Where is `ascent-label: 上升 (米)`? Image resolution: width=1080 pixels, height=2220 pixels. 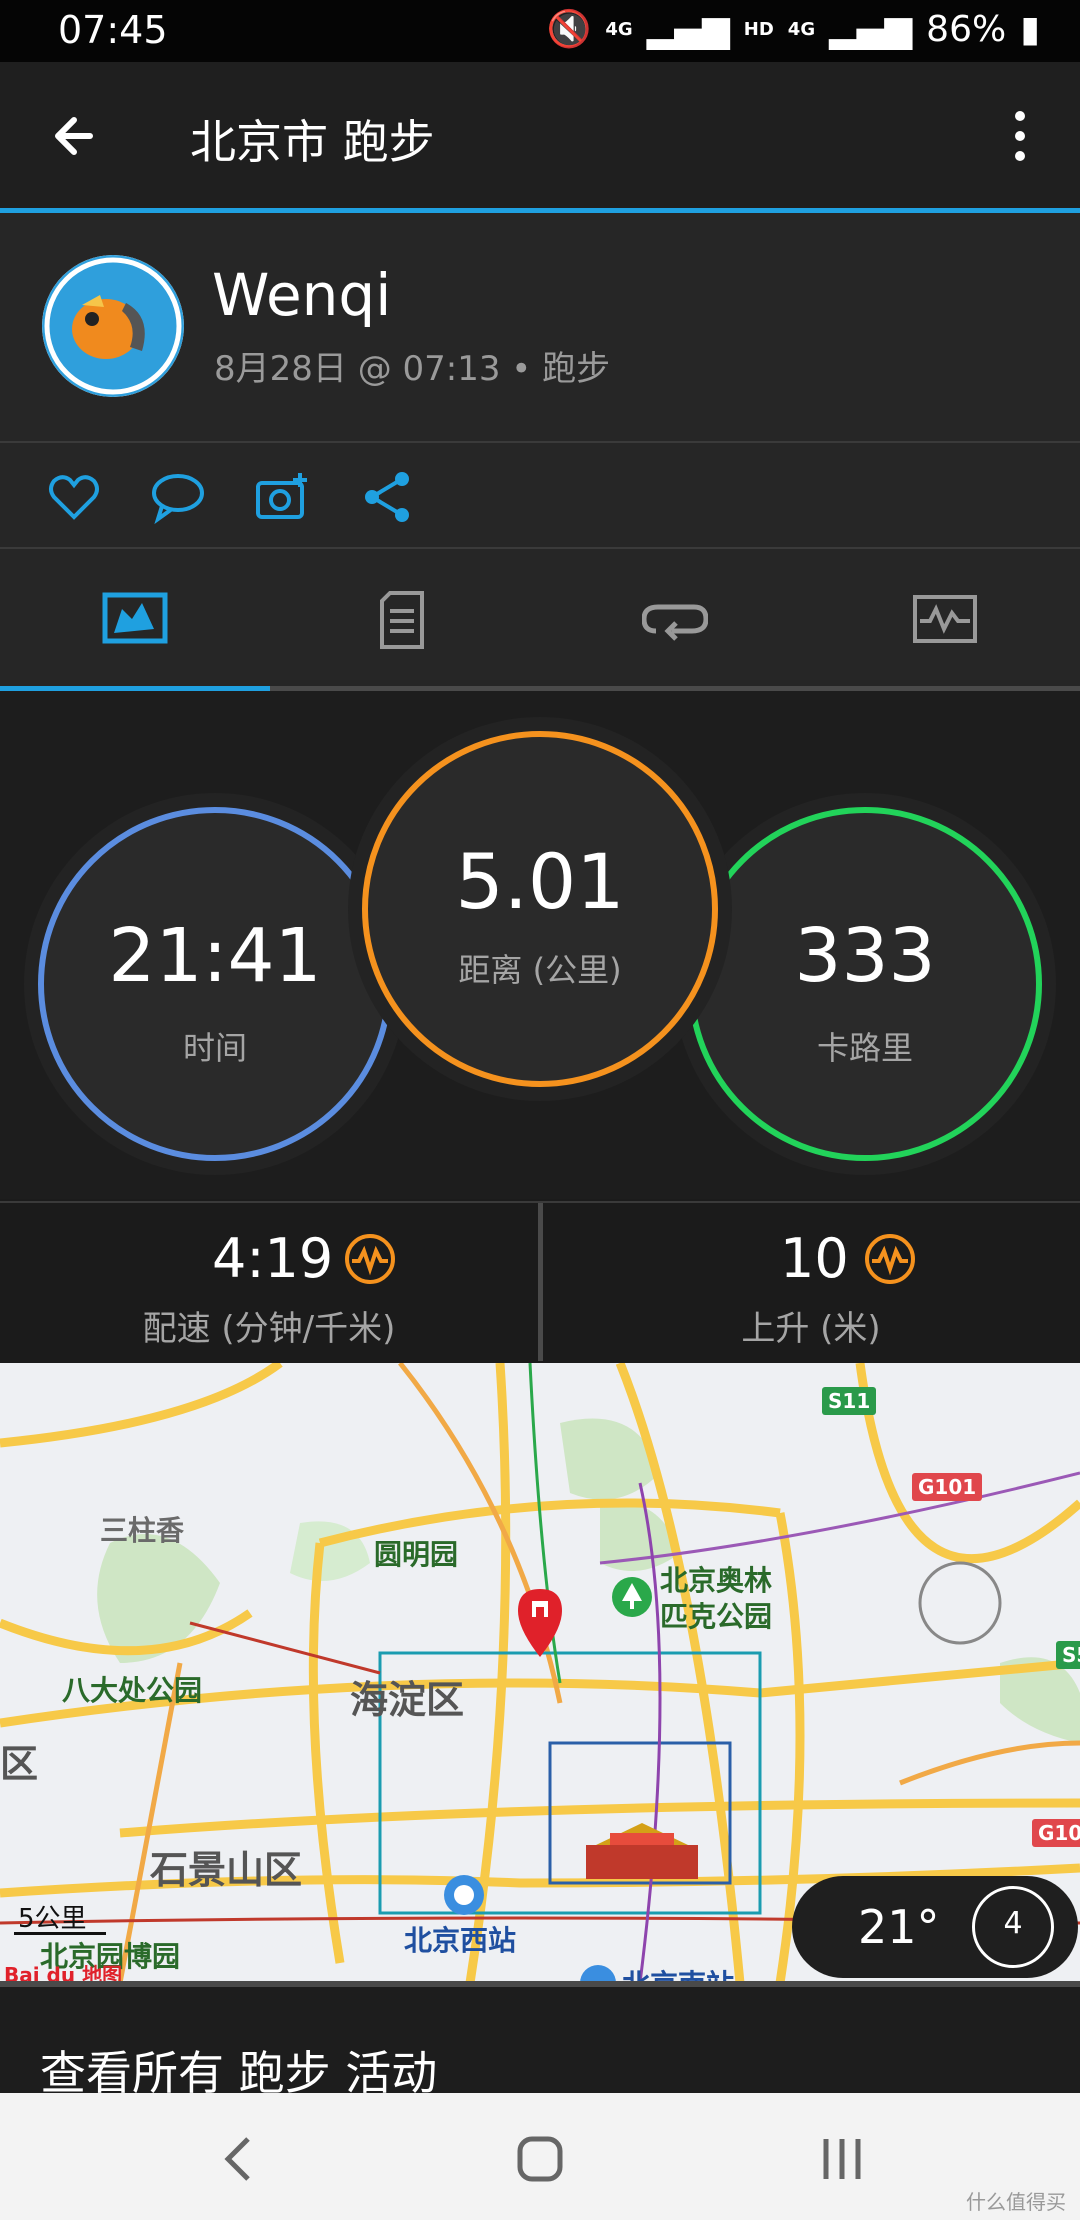
ascent-label: 上升 (米) is located at coordinates (811, 1329).